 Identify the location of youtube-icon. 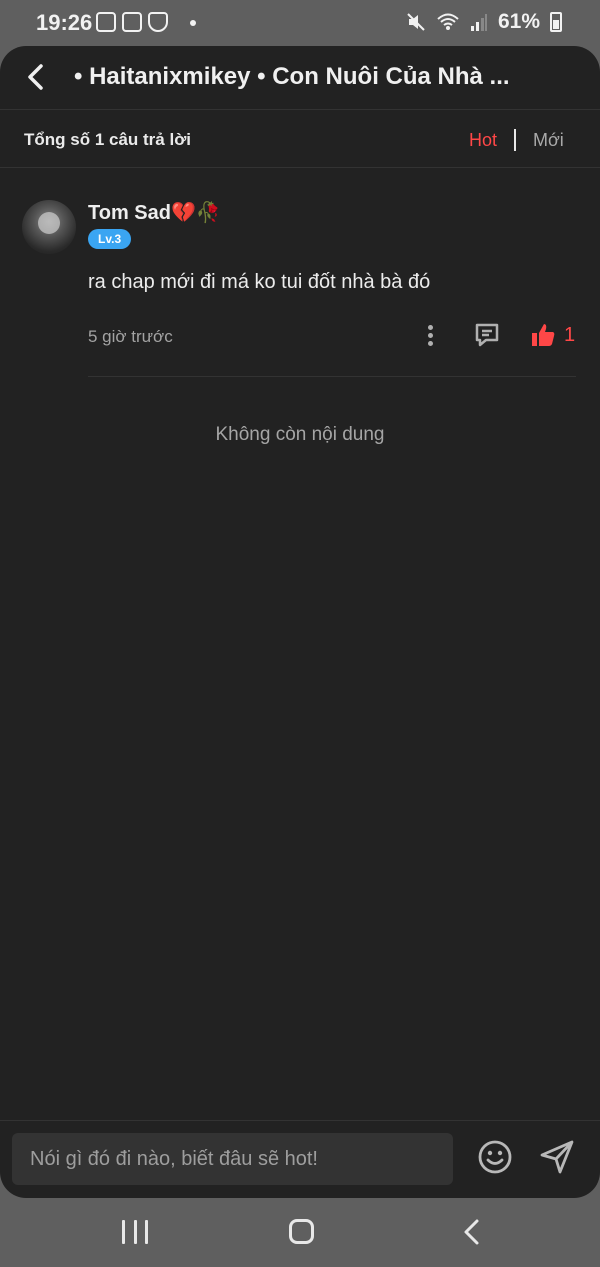
(106, 22).